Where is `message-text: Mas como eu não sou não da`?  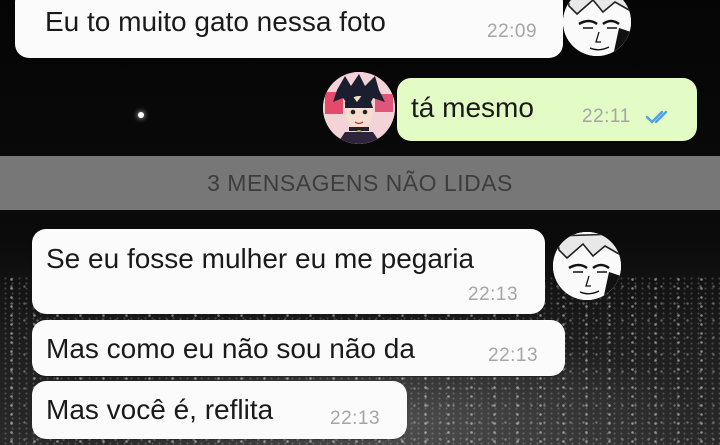
message-text: Mas como eu não sou não da is located at coordinates (230, 348).